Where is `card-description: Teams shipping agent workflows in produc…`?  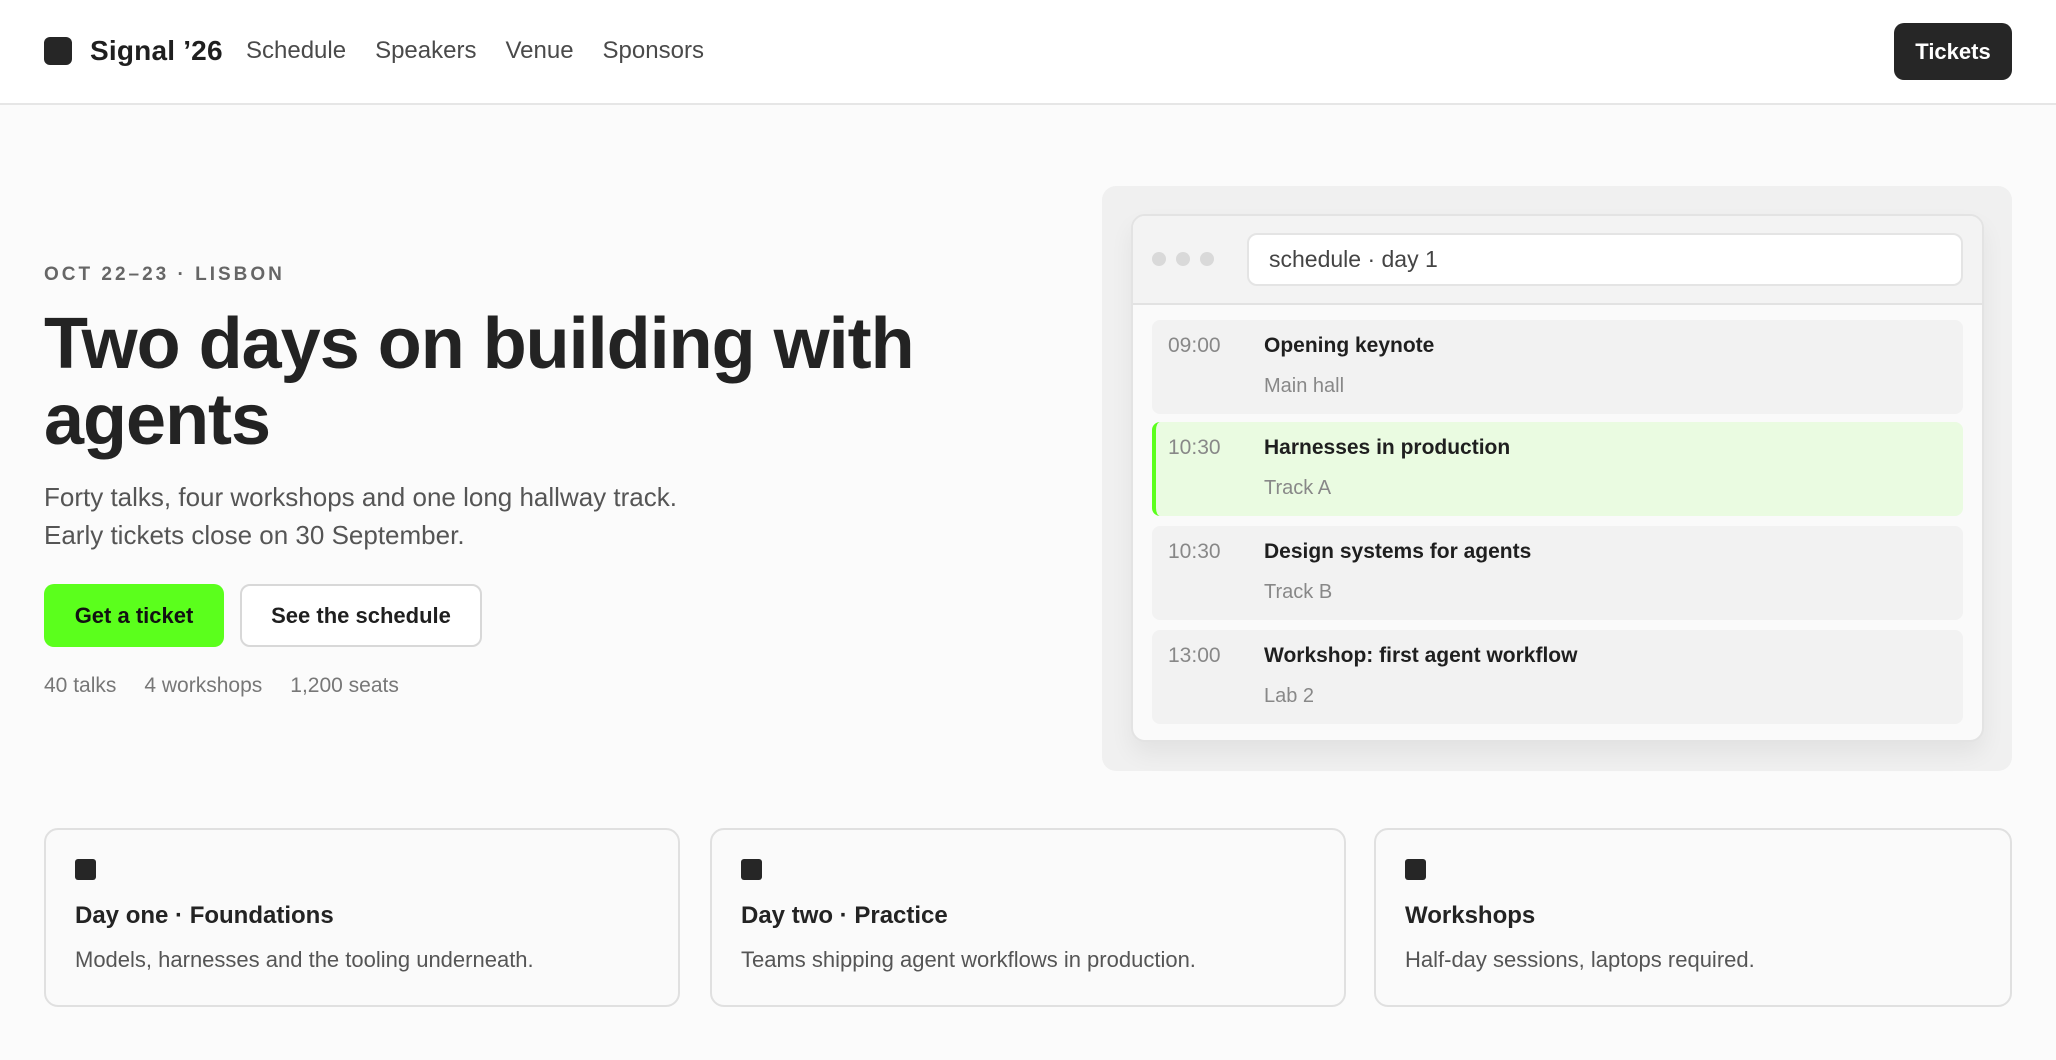
card-description: Teams shipping agent workflows in produc… is located at coordinates (968, 959).